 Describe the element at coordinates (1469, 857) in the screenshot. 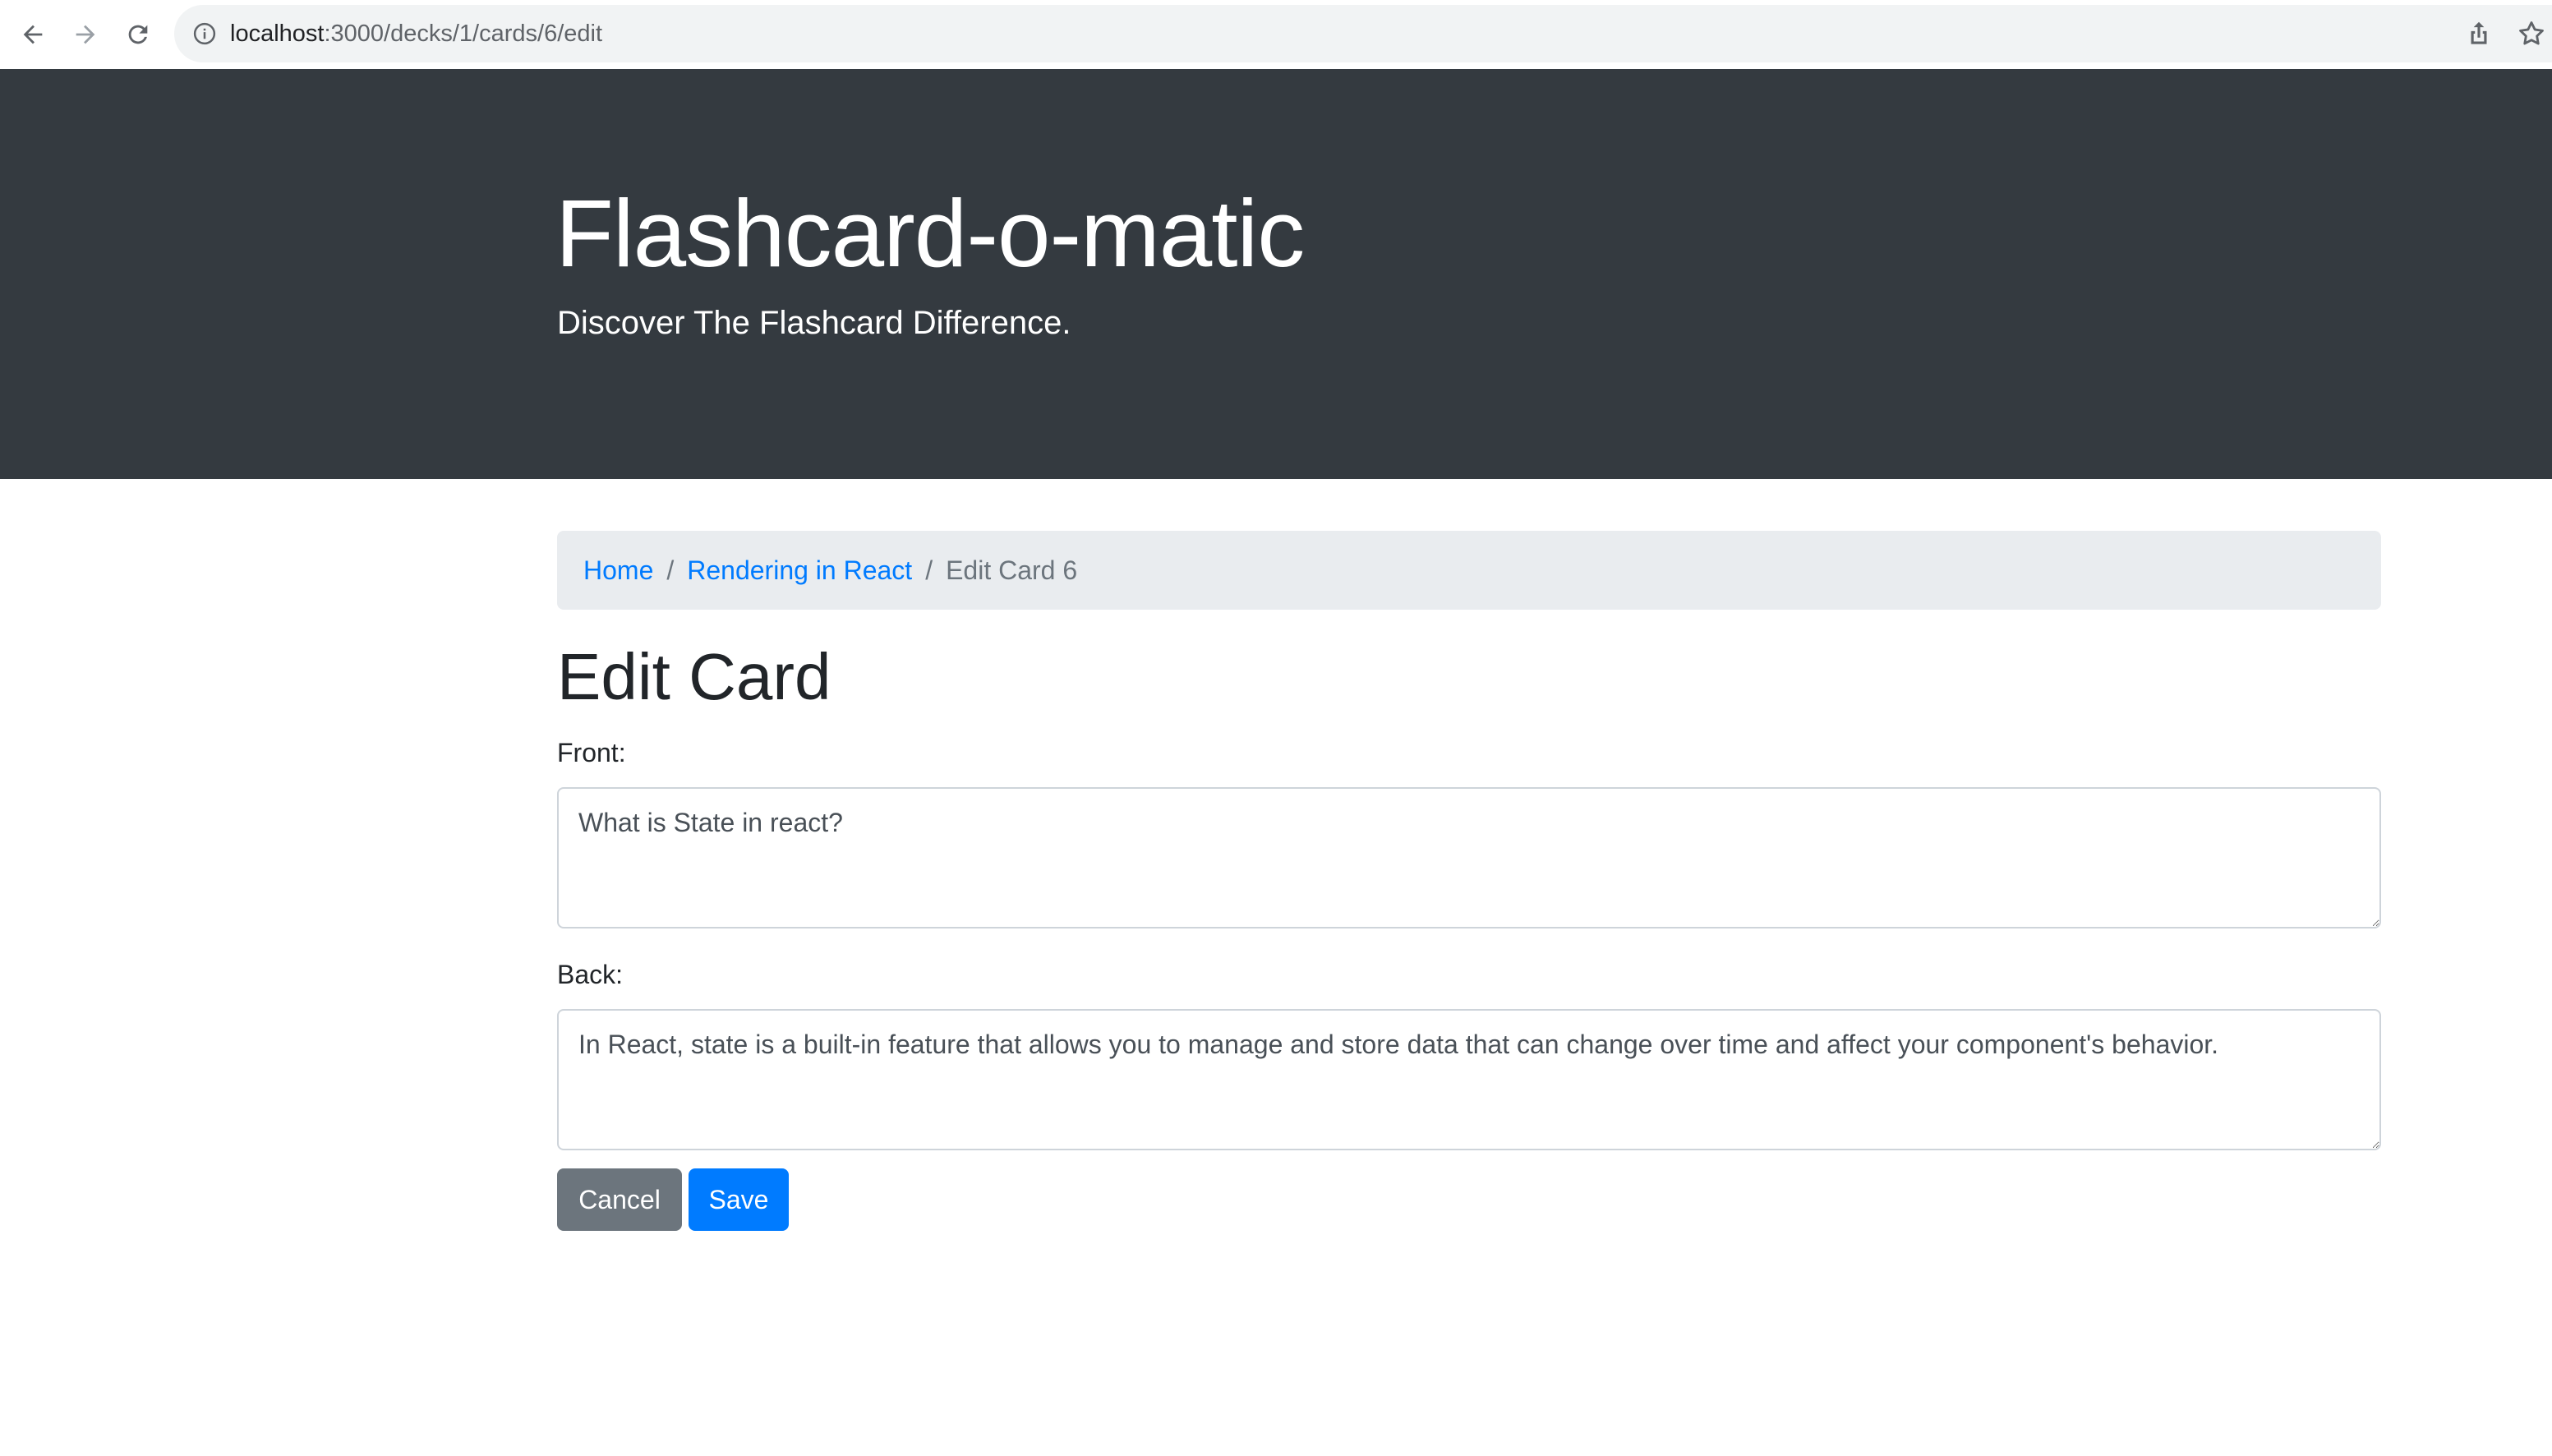

I see `front-textarea: What is State in react?` at that location.